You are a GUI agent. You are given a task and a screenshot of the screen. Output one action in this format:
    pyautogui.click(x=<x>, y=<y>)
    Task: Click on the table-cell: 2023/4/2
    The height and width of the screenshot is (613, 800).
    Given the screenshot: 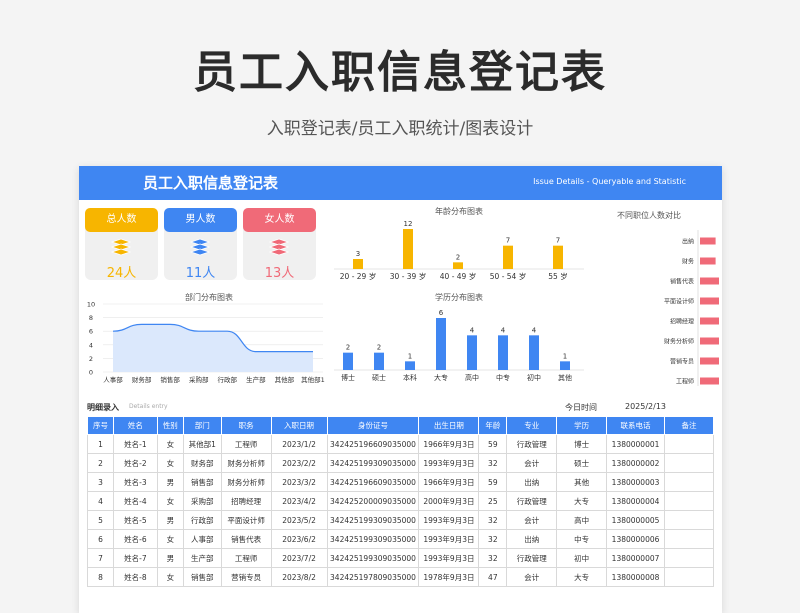 What is the action you would take?
    pyautogui.click(x=299, y=501)
    